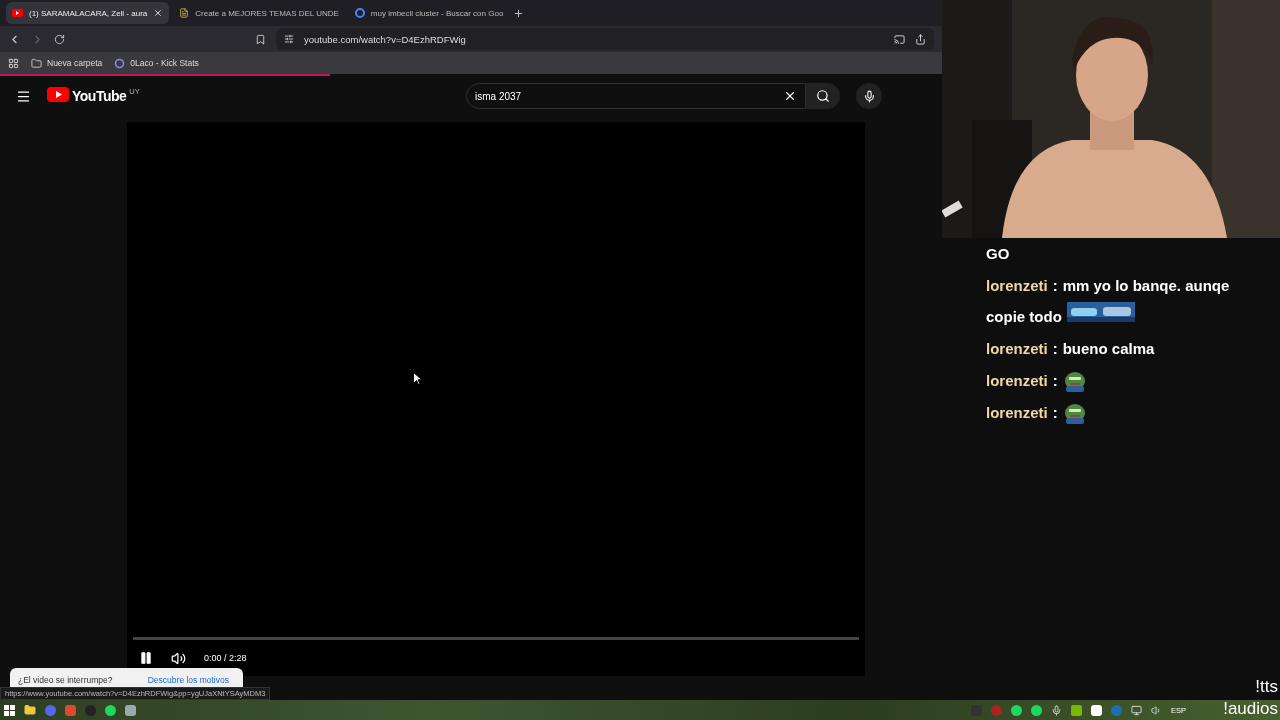 This screenshot has height=720, width=1280. I want to click on address-bar: youtube.com/watch?v=D4EzhRDFWig, so click(605, 39).